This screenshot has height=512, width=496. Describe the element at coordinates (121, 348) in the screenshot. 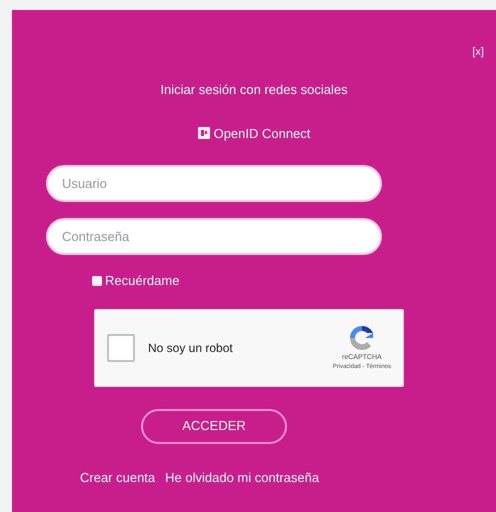

I see `recaptcha-checkbox` at that location.